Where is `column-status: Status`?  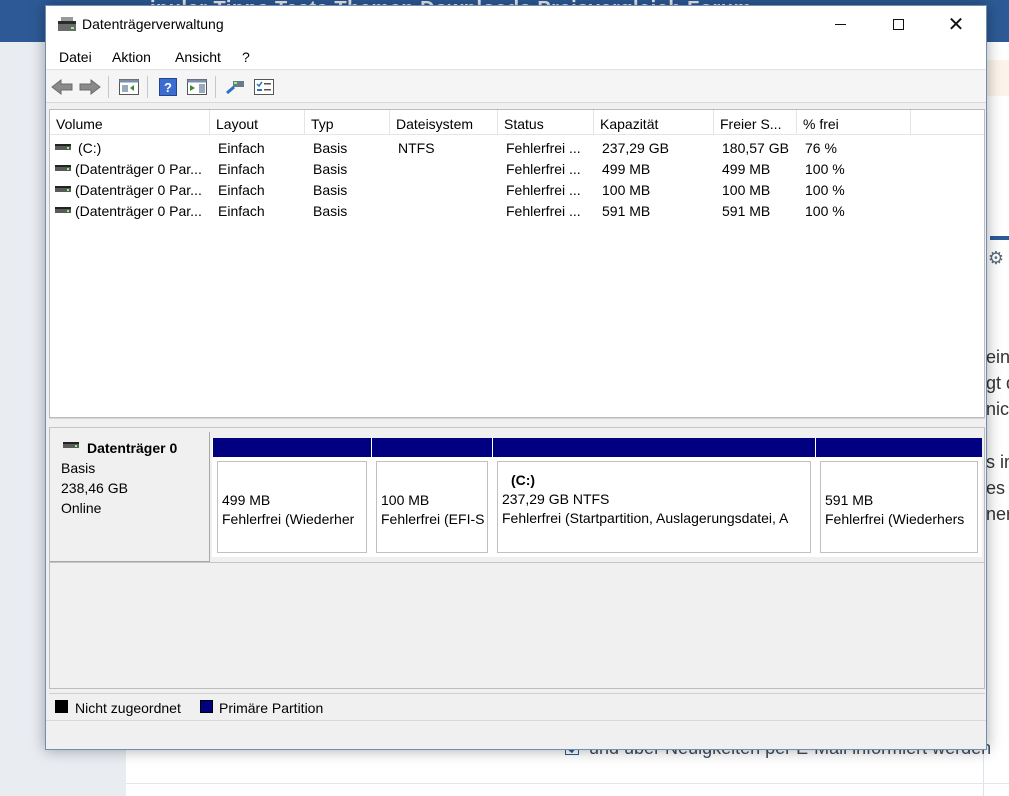
column-status: Status is located at coordinates (546, 122).